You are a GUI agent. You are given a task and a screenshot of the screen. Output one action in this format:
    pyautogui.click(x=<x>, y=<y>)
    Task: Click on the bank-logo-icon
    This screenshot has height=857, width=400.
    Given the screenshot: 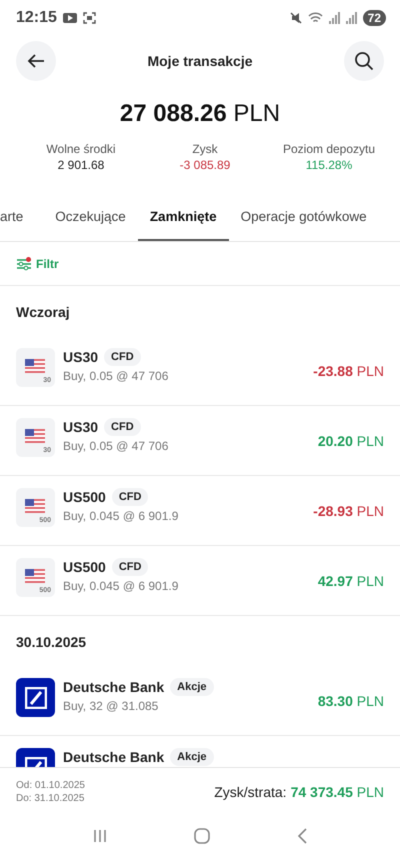 What is the action you would take?
    pyautogui.click(x=35, y=697)
    